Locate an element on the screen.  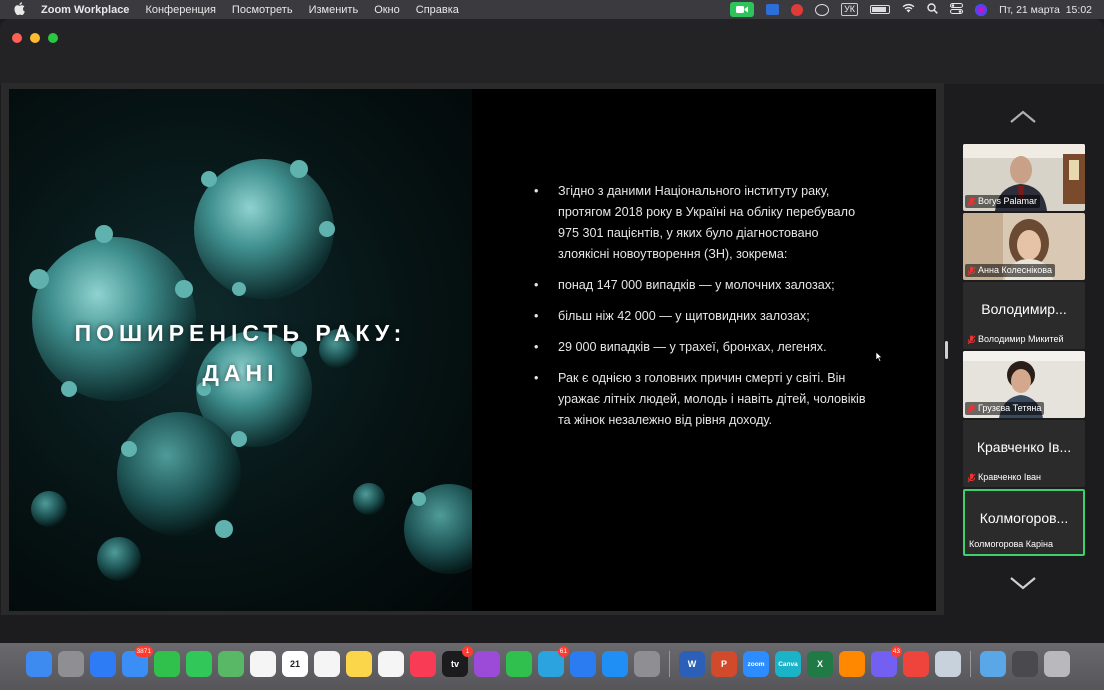
messages-icon is located at coordinates (199, 664).